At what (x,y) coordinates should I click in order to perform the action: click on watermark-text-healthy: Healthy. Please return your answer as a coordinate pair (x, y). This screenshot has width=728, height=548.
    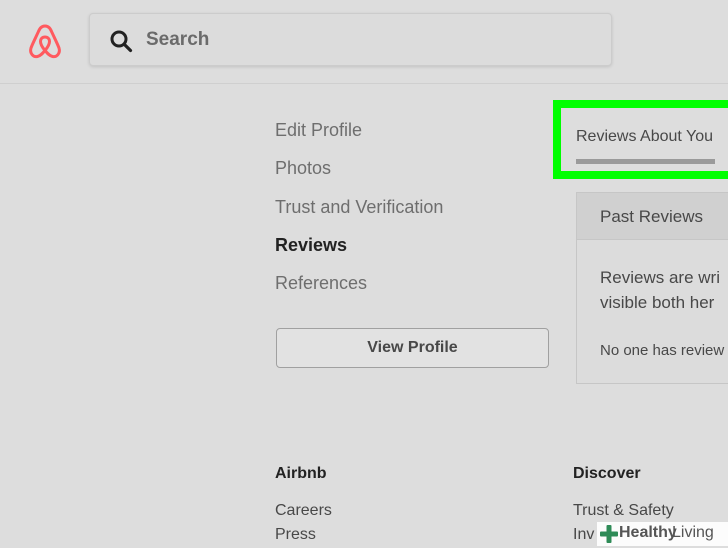
    Looking at the image, I should click on (648, 532).